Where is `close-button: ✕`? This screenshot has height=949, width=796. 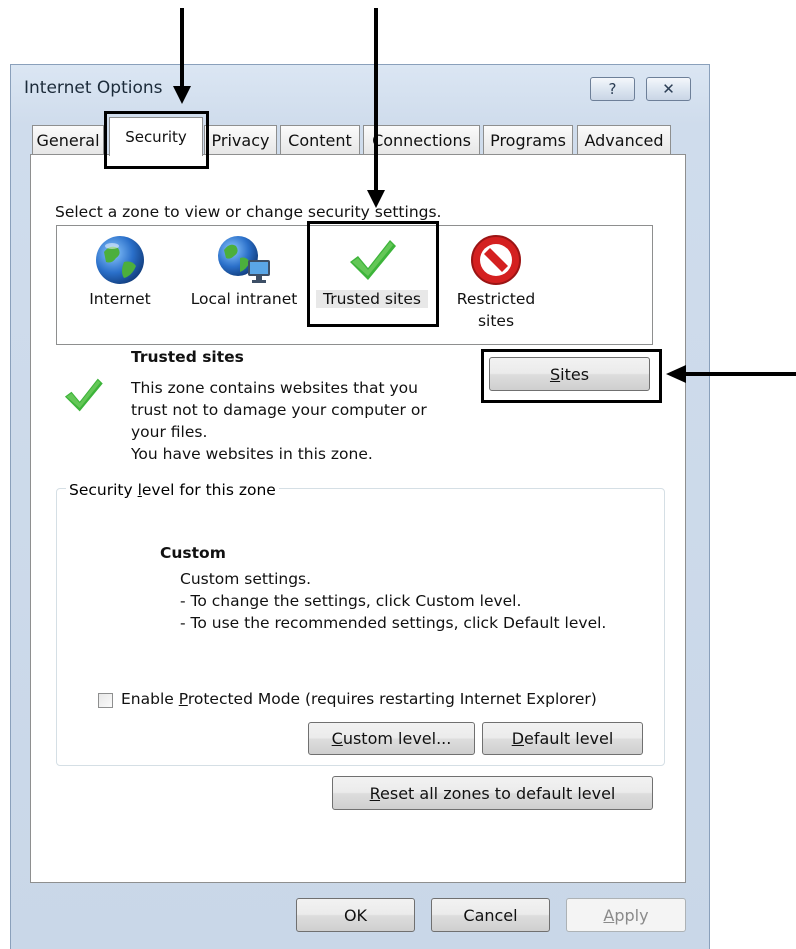 close-button: ✕ is located at coordinates (668, 89).